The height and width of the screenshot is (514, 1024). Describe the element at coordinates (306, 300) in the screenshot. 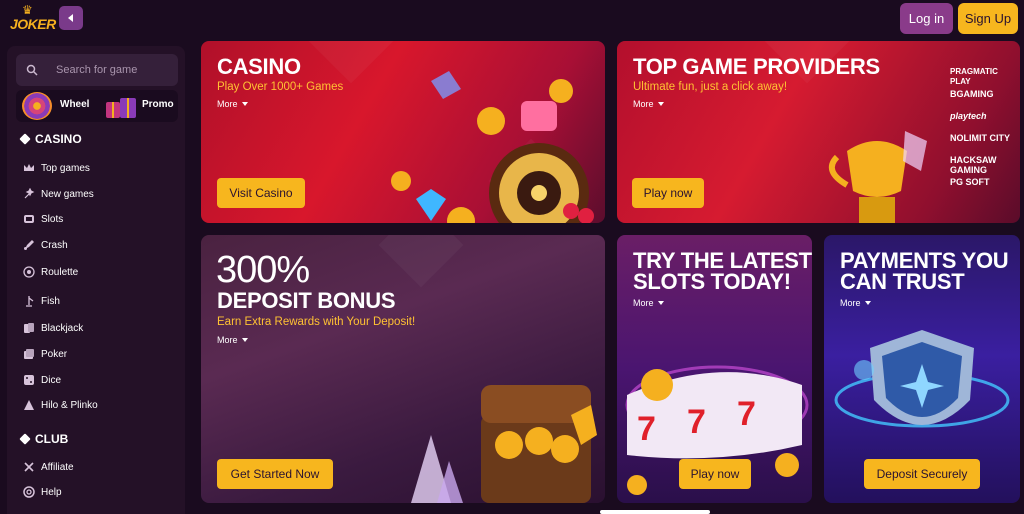

I see `card-title: DEPOSIT BONUS` at that location.